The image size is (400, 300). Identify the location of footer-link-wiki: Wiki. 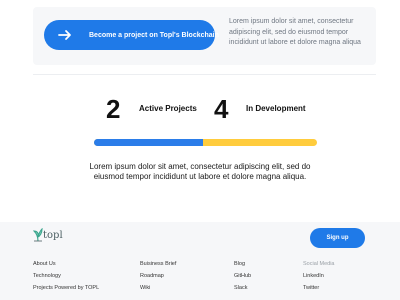
(158, 291).